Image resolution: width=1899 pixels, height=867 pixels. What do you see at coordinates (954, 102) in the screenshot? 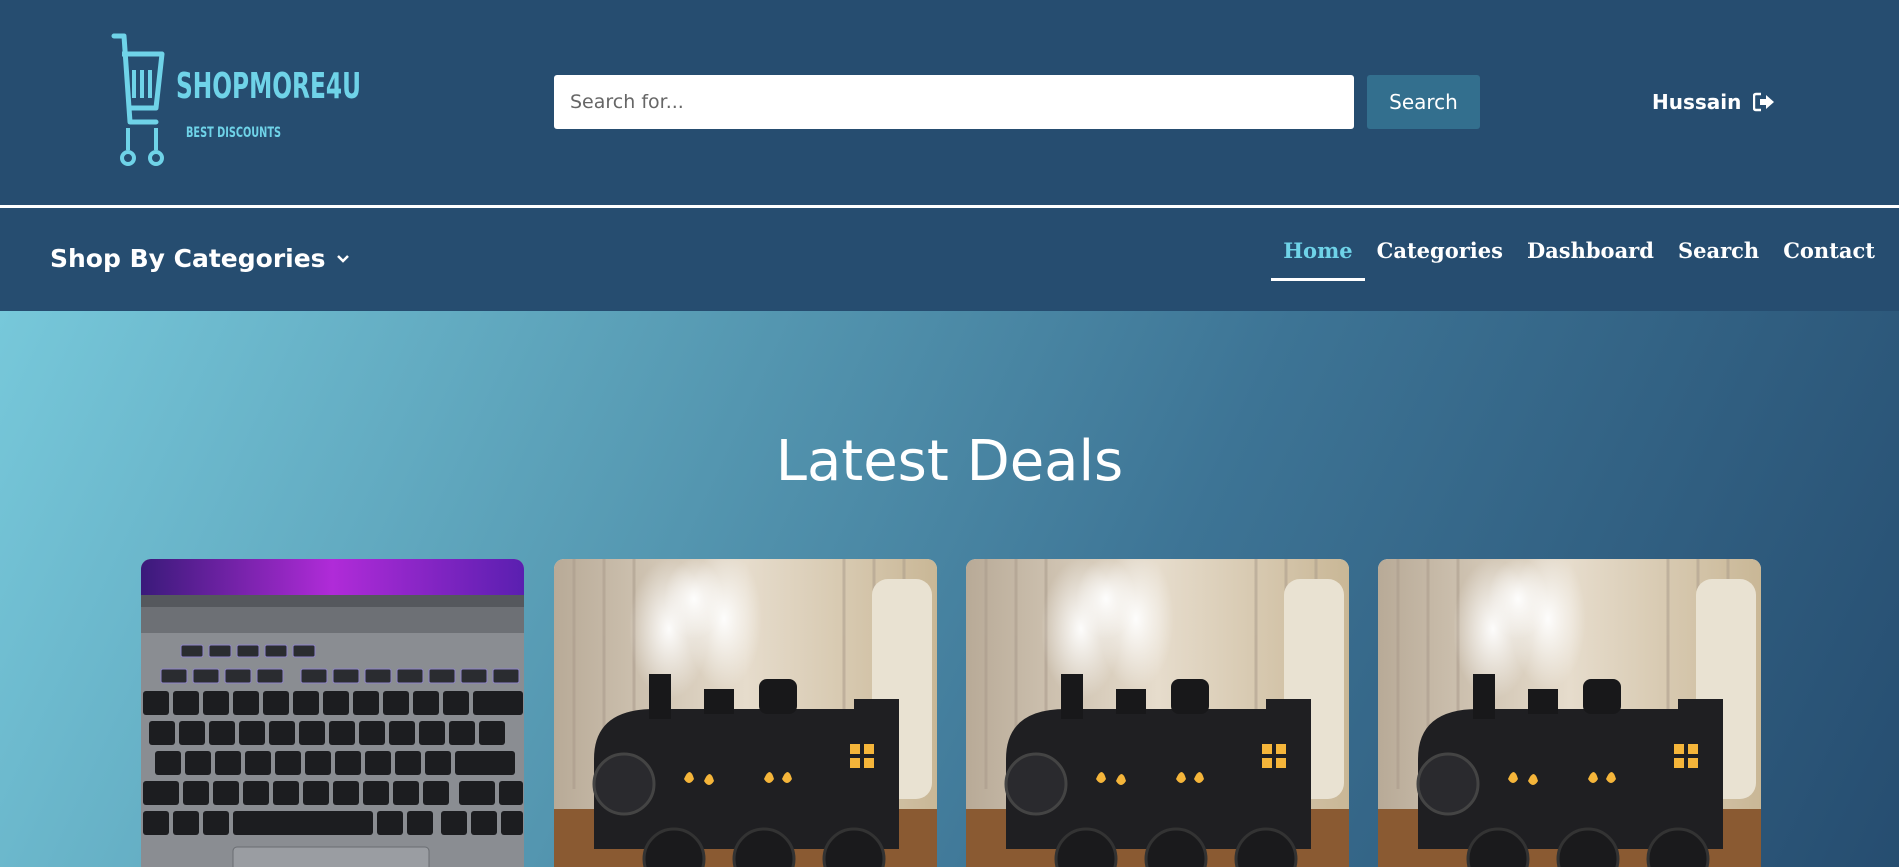
I see `search-input` at bounding box center [954, 102].